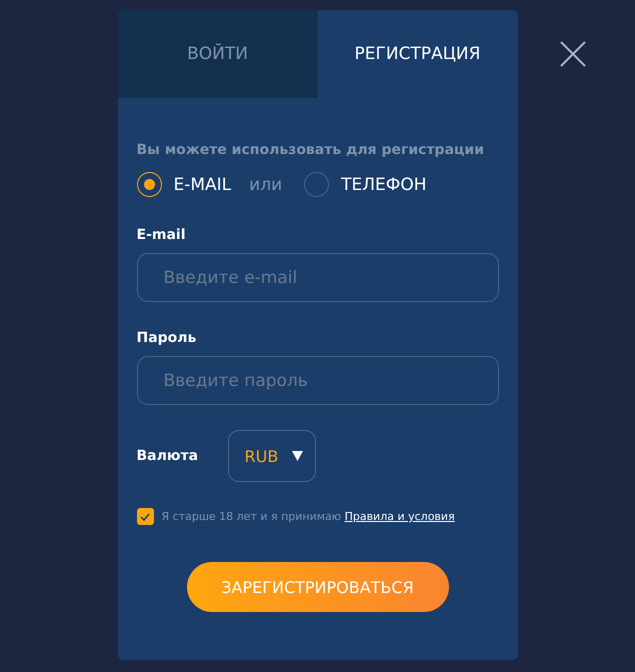  Describe the element at coordinates (272, 456) in the screenshot. I see `currency-select: RUB` at that location.